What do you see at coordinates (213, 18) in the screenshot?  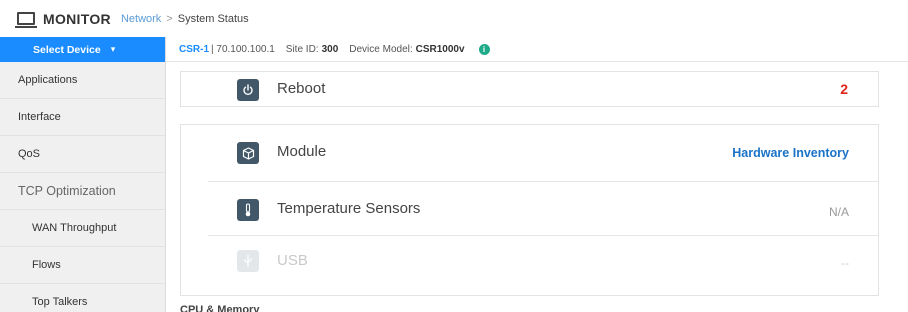 I see `breadcrumb-current: System Status` at bounding box center [213, 18].